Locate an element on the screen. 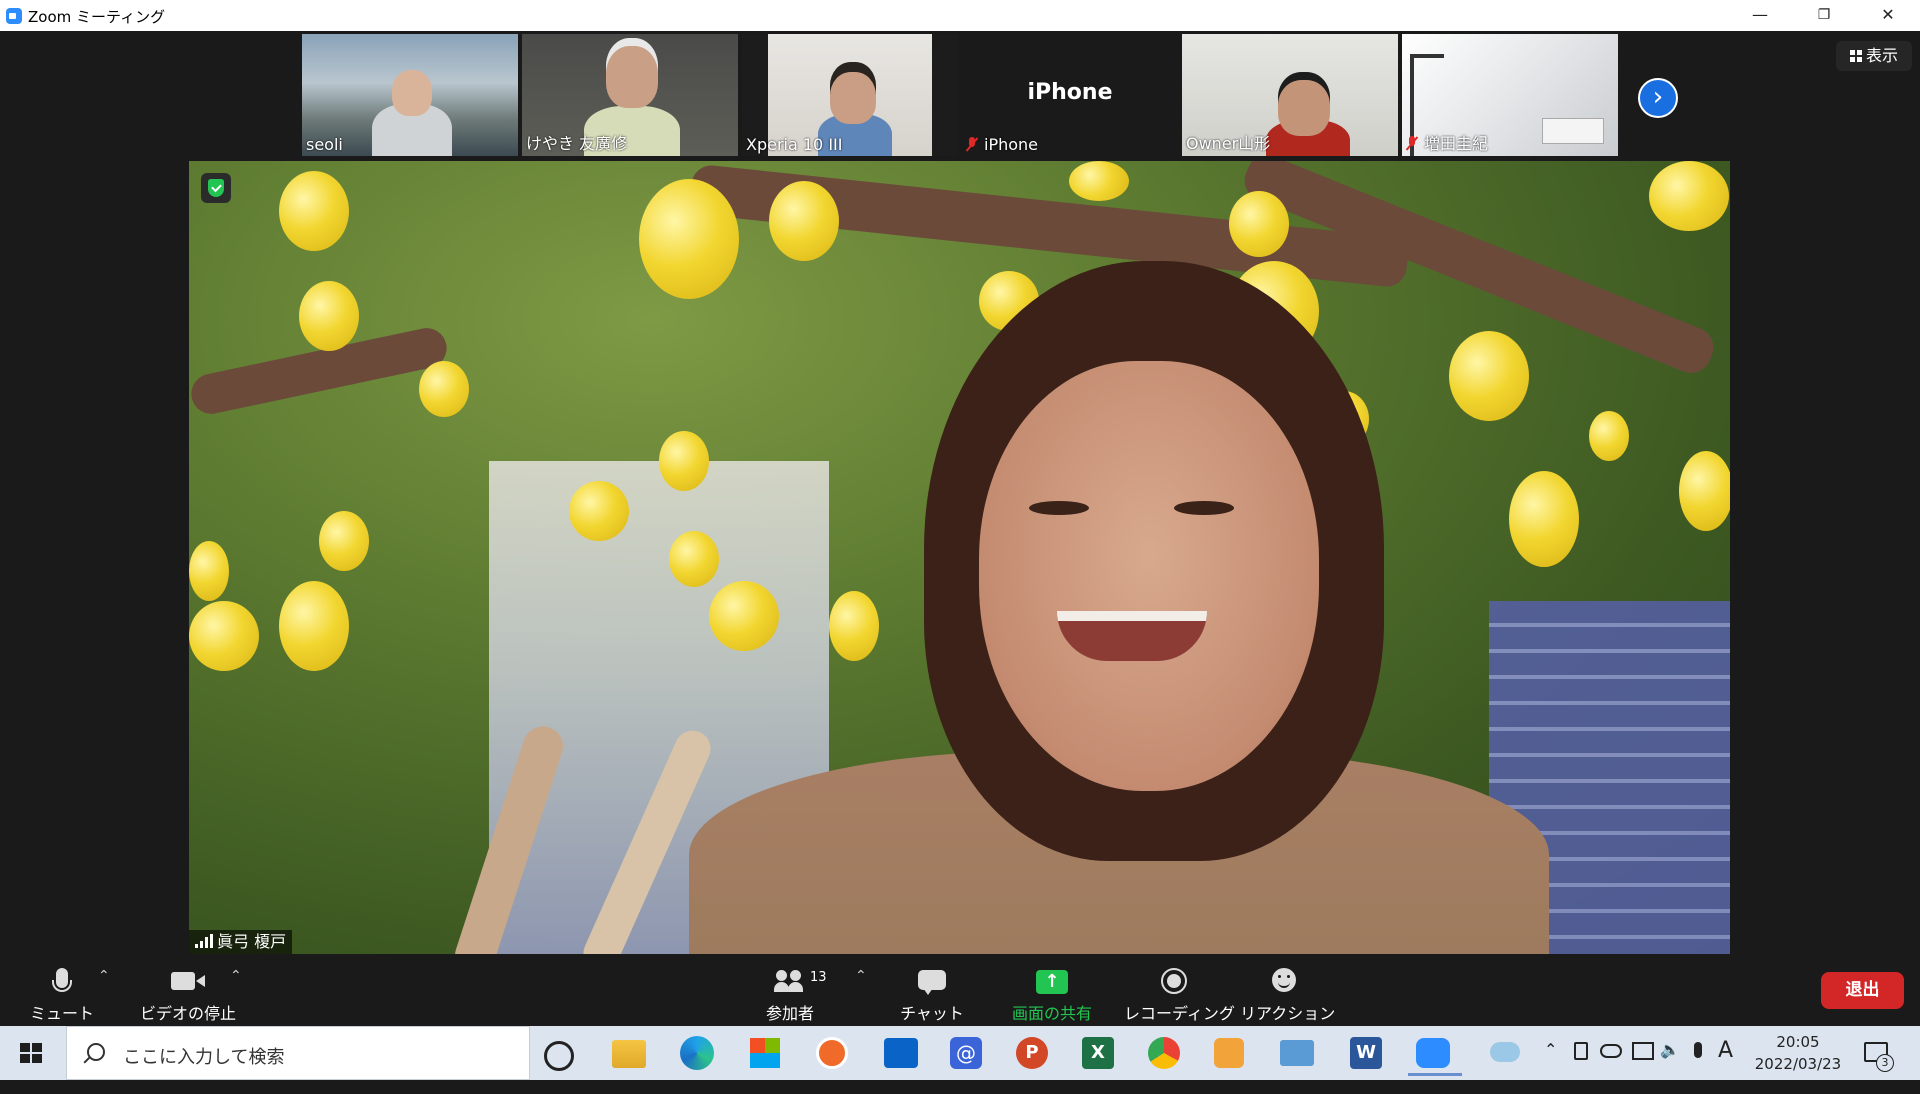 The image size is (1920, 1094). task-view-icon is located at coordinates (559, 1056).